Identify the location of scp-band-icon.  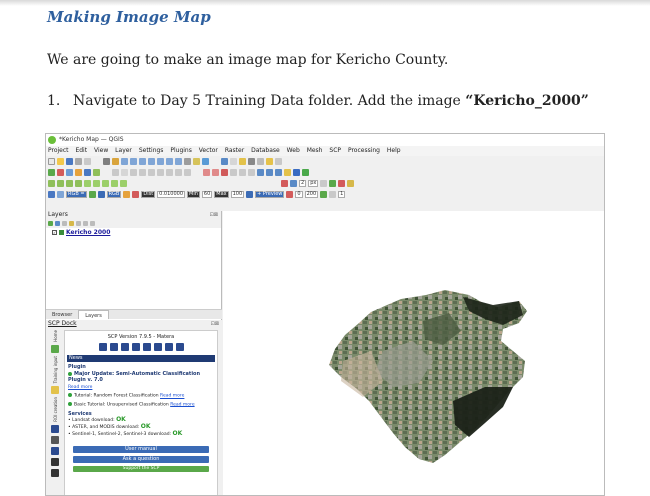
(113, 347).